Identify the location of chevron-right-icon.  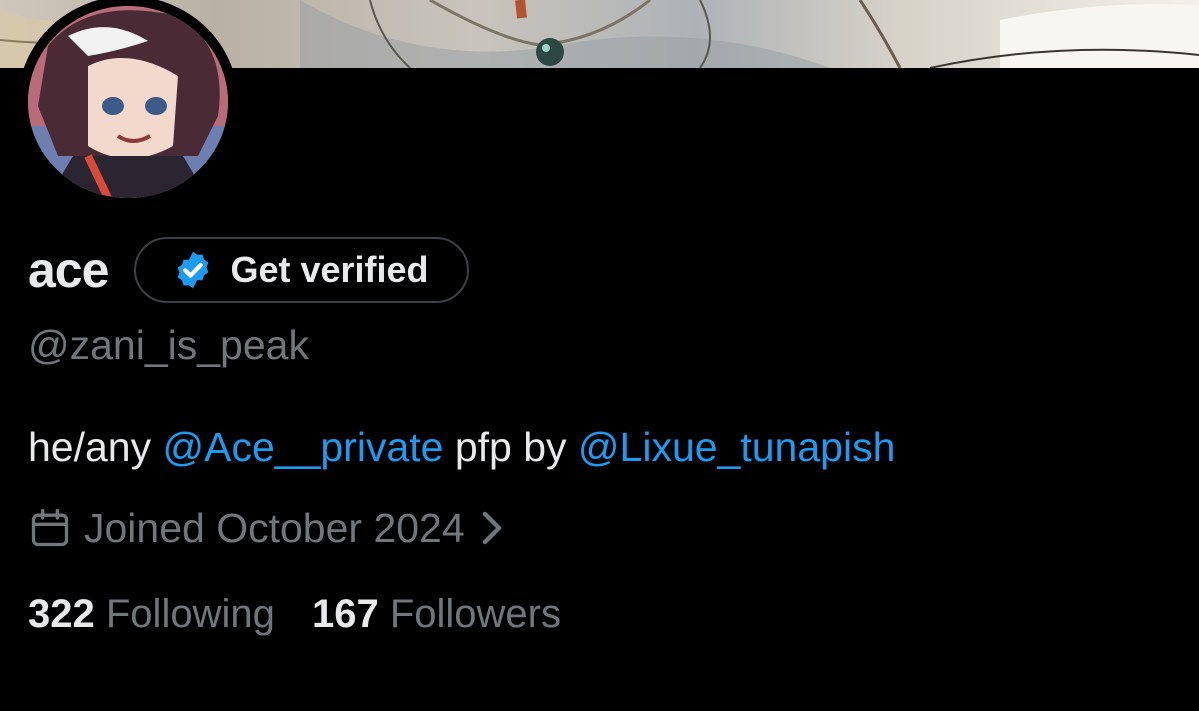
(491, 528).